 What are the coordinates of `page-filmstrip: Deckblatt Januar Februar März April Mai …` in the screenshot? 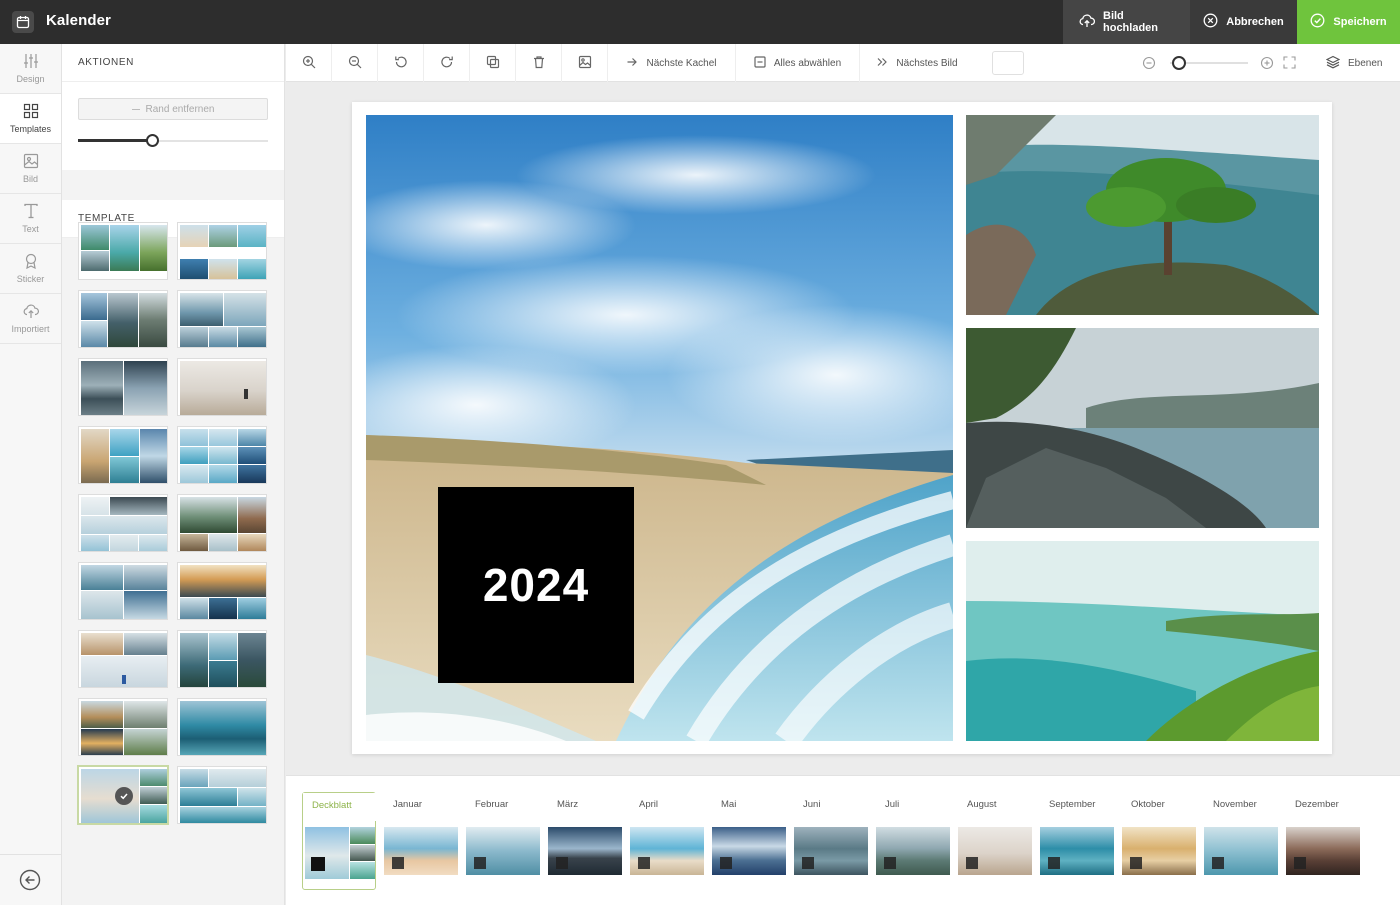 It's located at (843, 840).